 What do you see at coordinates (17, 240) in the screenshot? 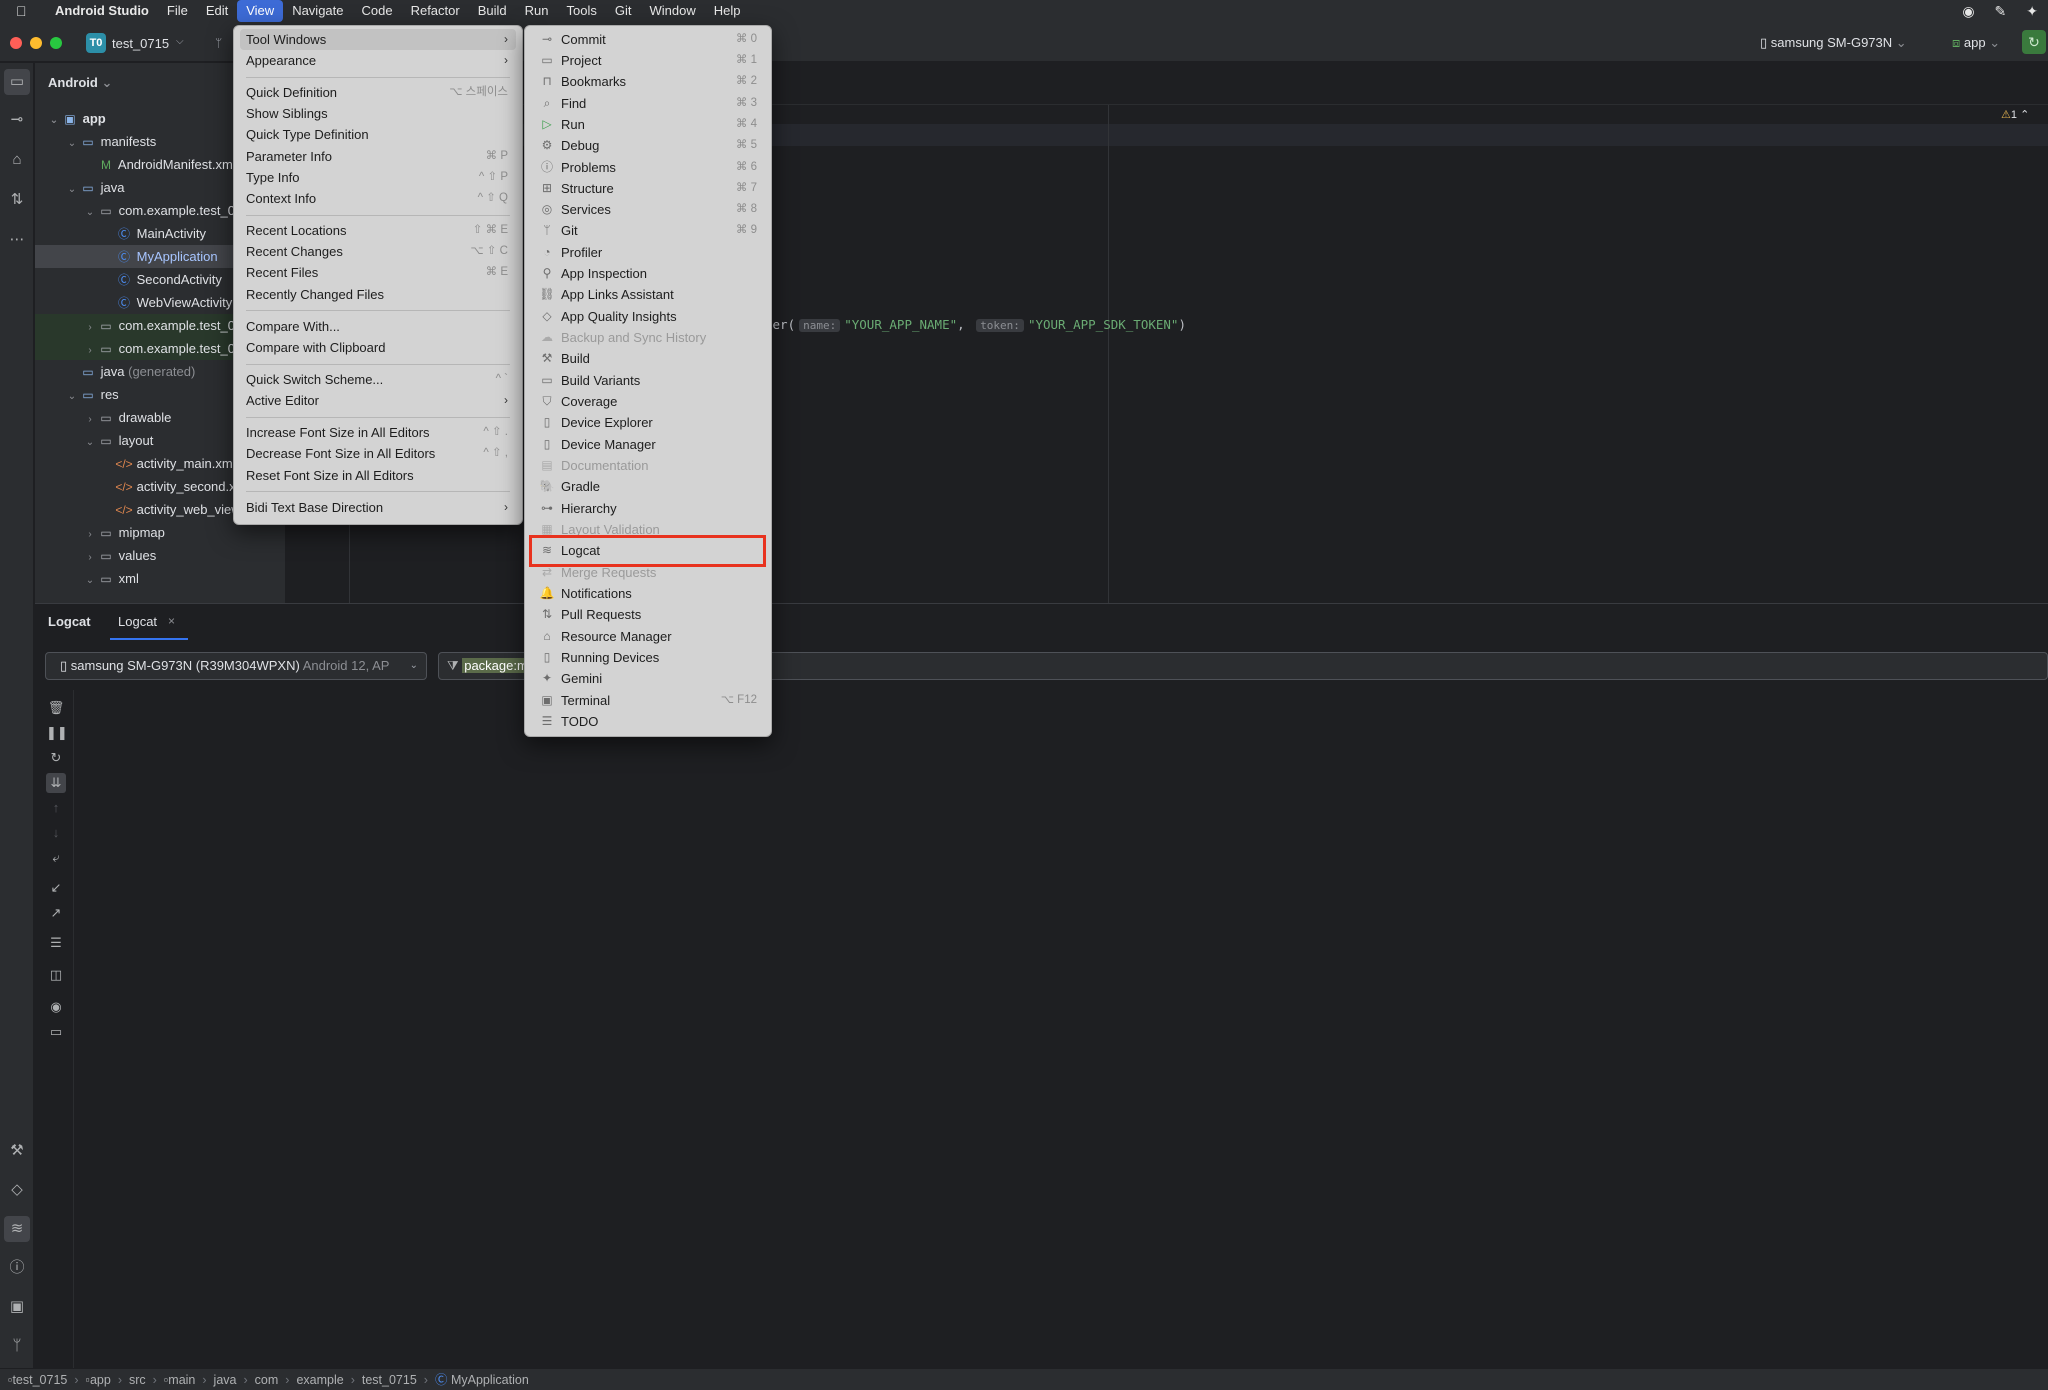
I see `more-tools-icon: ⋯` at bounding box center [17, 240].